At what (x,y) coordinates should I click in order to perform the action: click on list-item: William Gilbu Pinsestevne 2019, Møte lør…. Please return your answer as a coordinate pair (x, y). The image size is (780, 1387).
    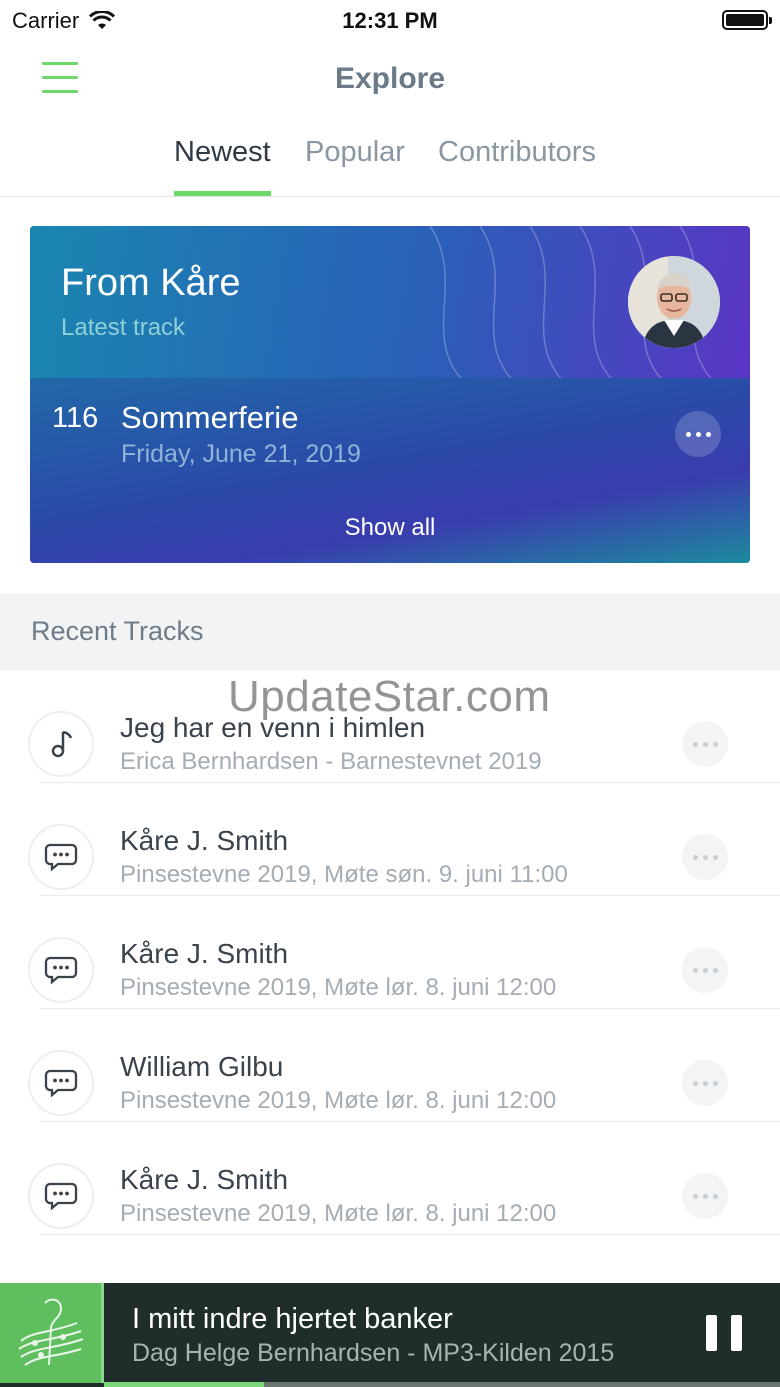
    Looking at the image, I should click on (390, 1065).